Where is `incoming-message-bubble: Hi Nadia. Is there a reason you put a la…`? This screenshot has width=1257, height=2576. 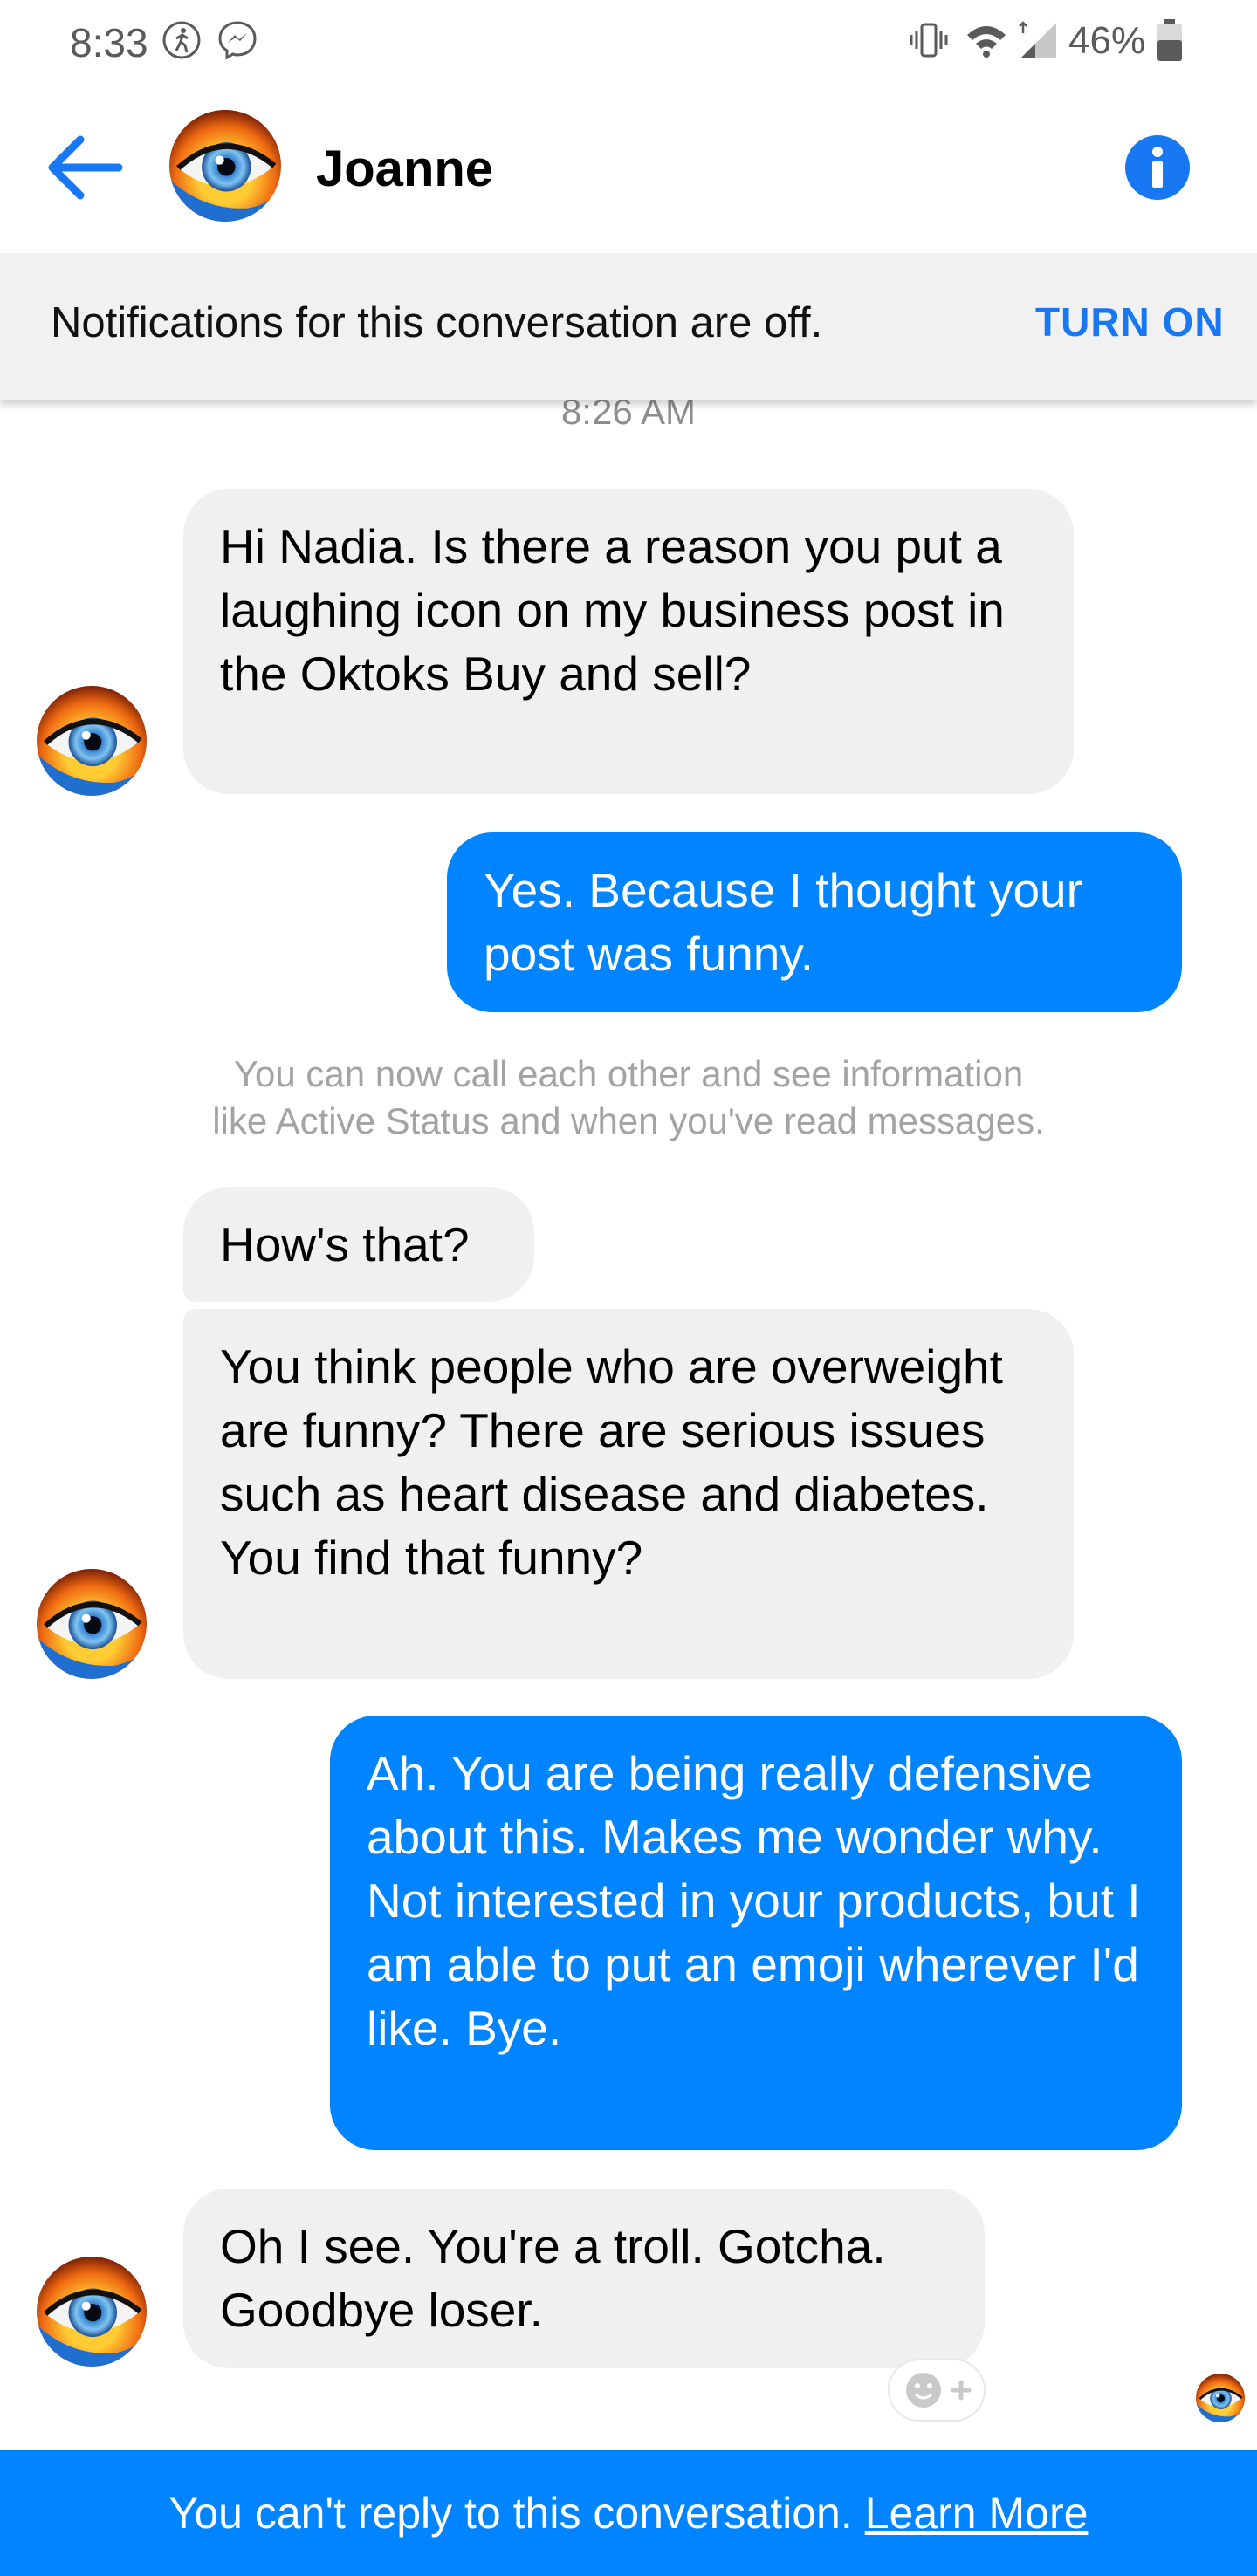 incoming-message-bubble: Hi Nadia. Is there a reason you put a la… is located at coordinates (628, 641).